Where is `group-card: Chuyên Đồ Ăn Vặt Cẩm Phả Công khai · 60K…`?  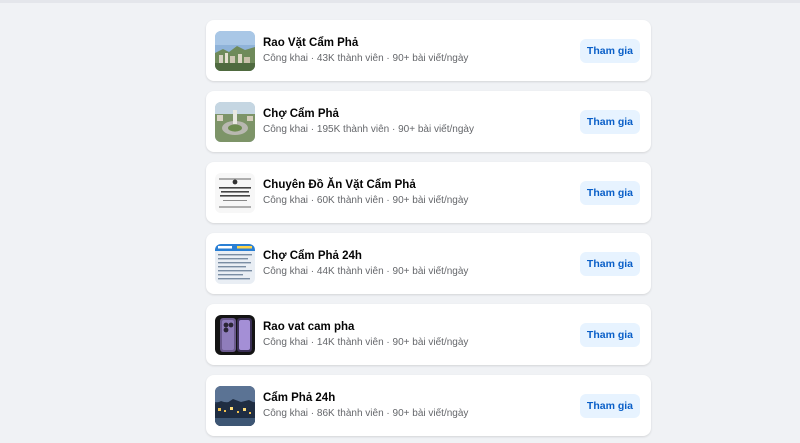
group-card: Chuyên Đồ Ăn Vặt Cẩm Phả Công khai · 60K… is located at coordinates (428, 192).